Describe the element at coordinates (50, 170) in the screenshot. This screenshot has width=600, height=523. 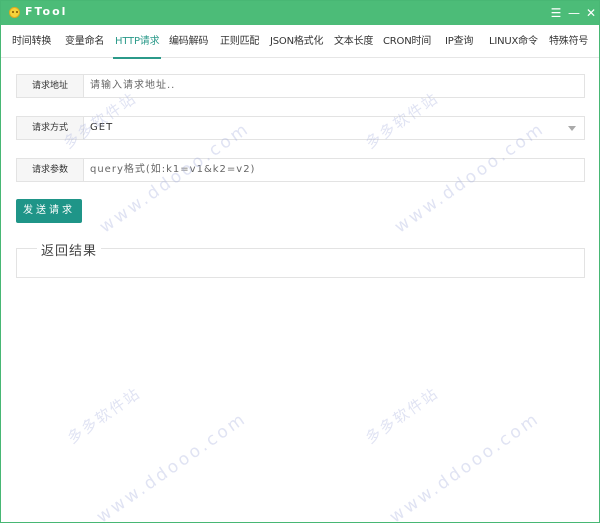
I see `params-label: 请求参数` at that location.